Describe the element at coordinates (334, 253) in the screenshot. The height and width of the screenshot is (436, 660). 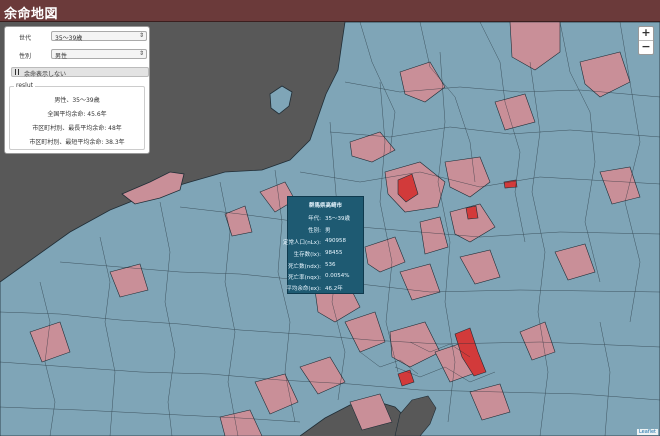
I see `popup-value: 98455` at that location.